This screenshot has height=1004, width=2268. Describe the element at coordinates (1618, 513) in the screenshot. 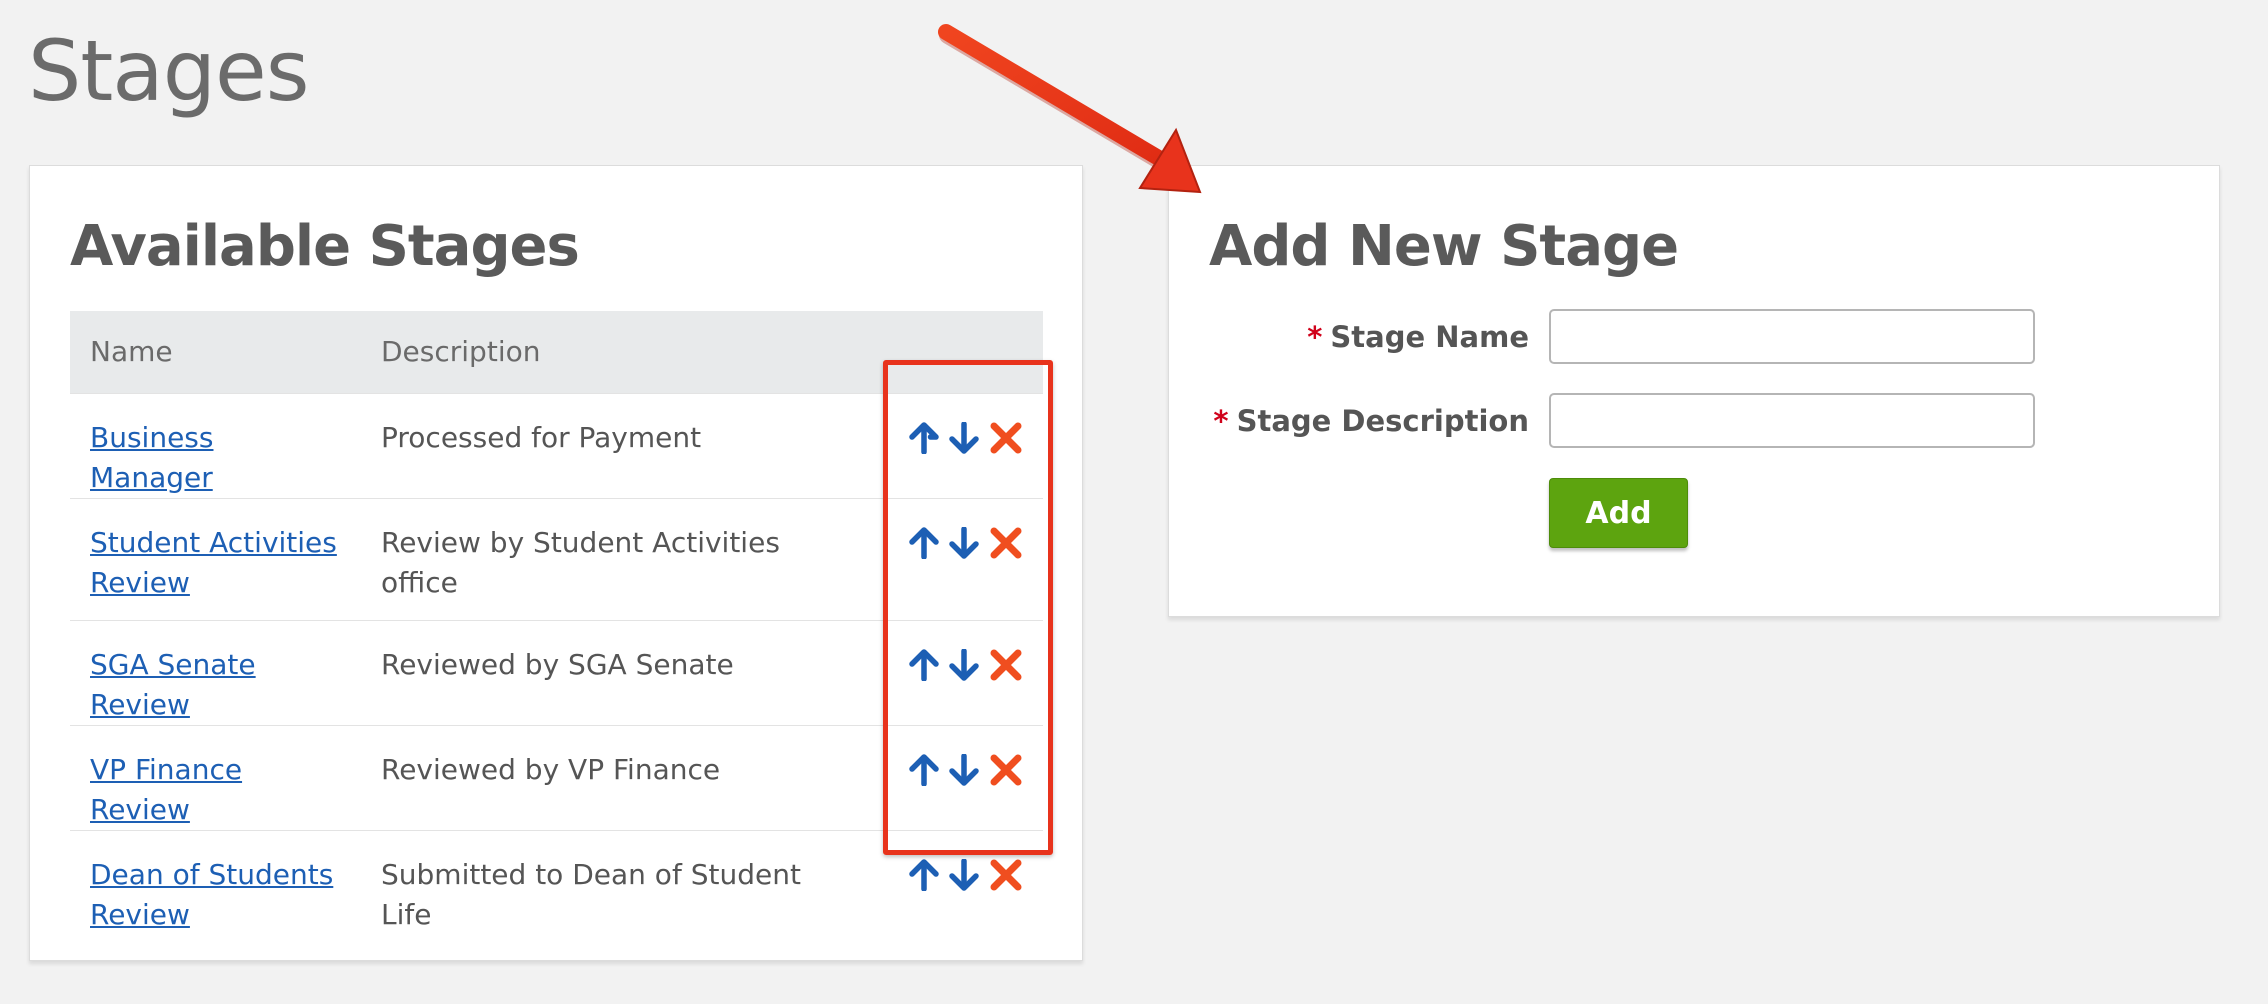

I see `add-button: Add` at that location.